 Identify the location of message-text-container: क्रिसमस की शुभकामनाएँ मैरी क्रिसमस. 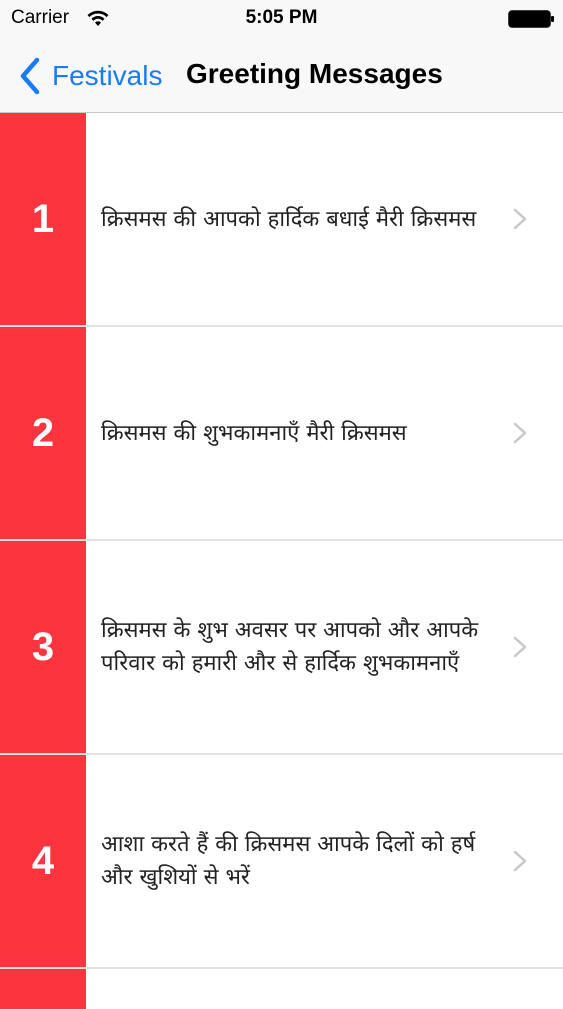
(301, 433).